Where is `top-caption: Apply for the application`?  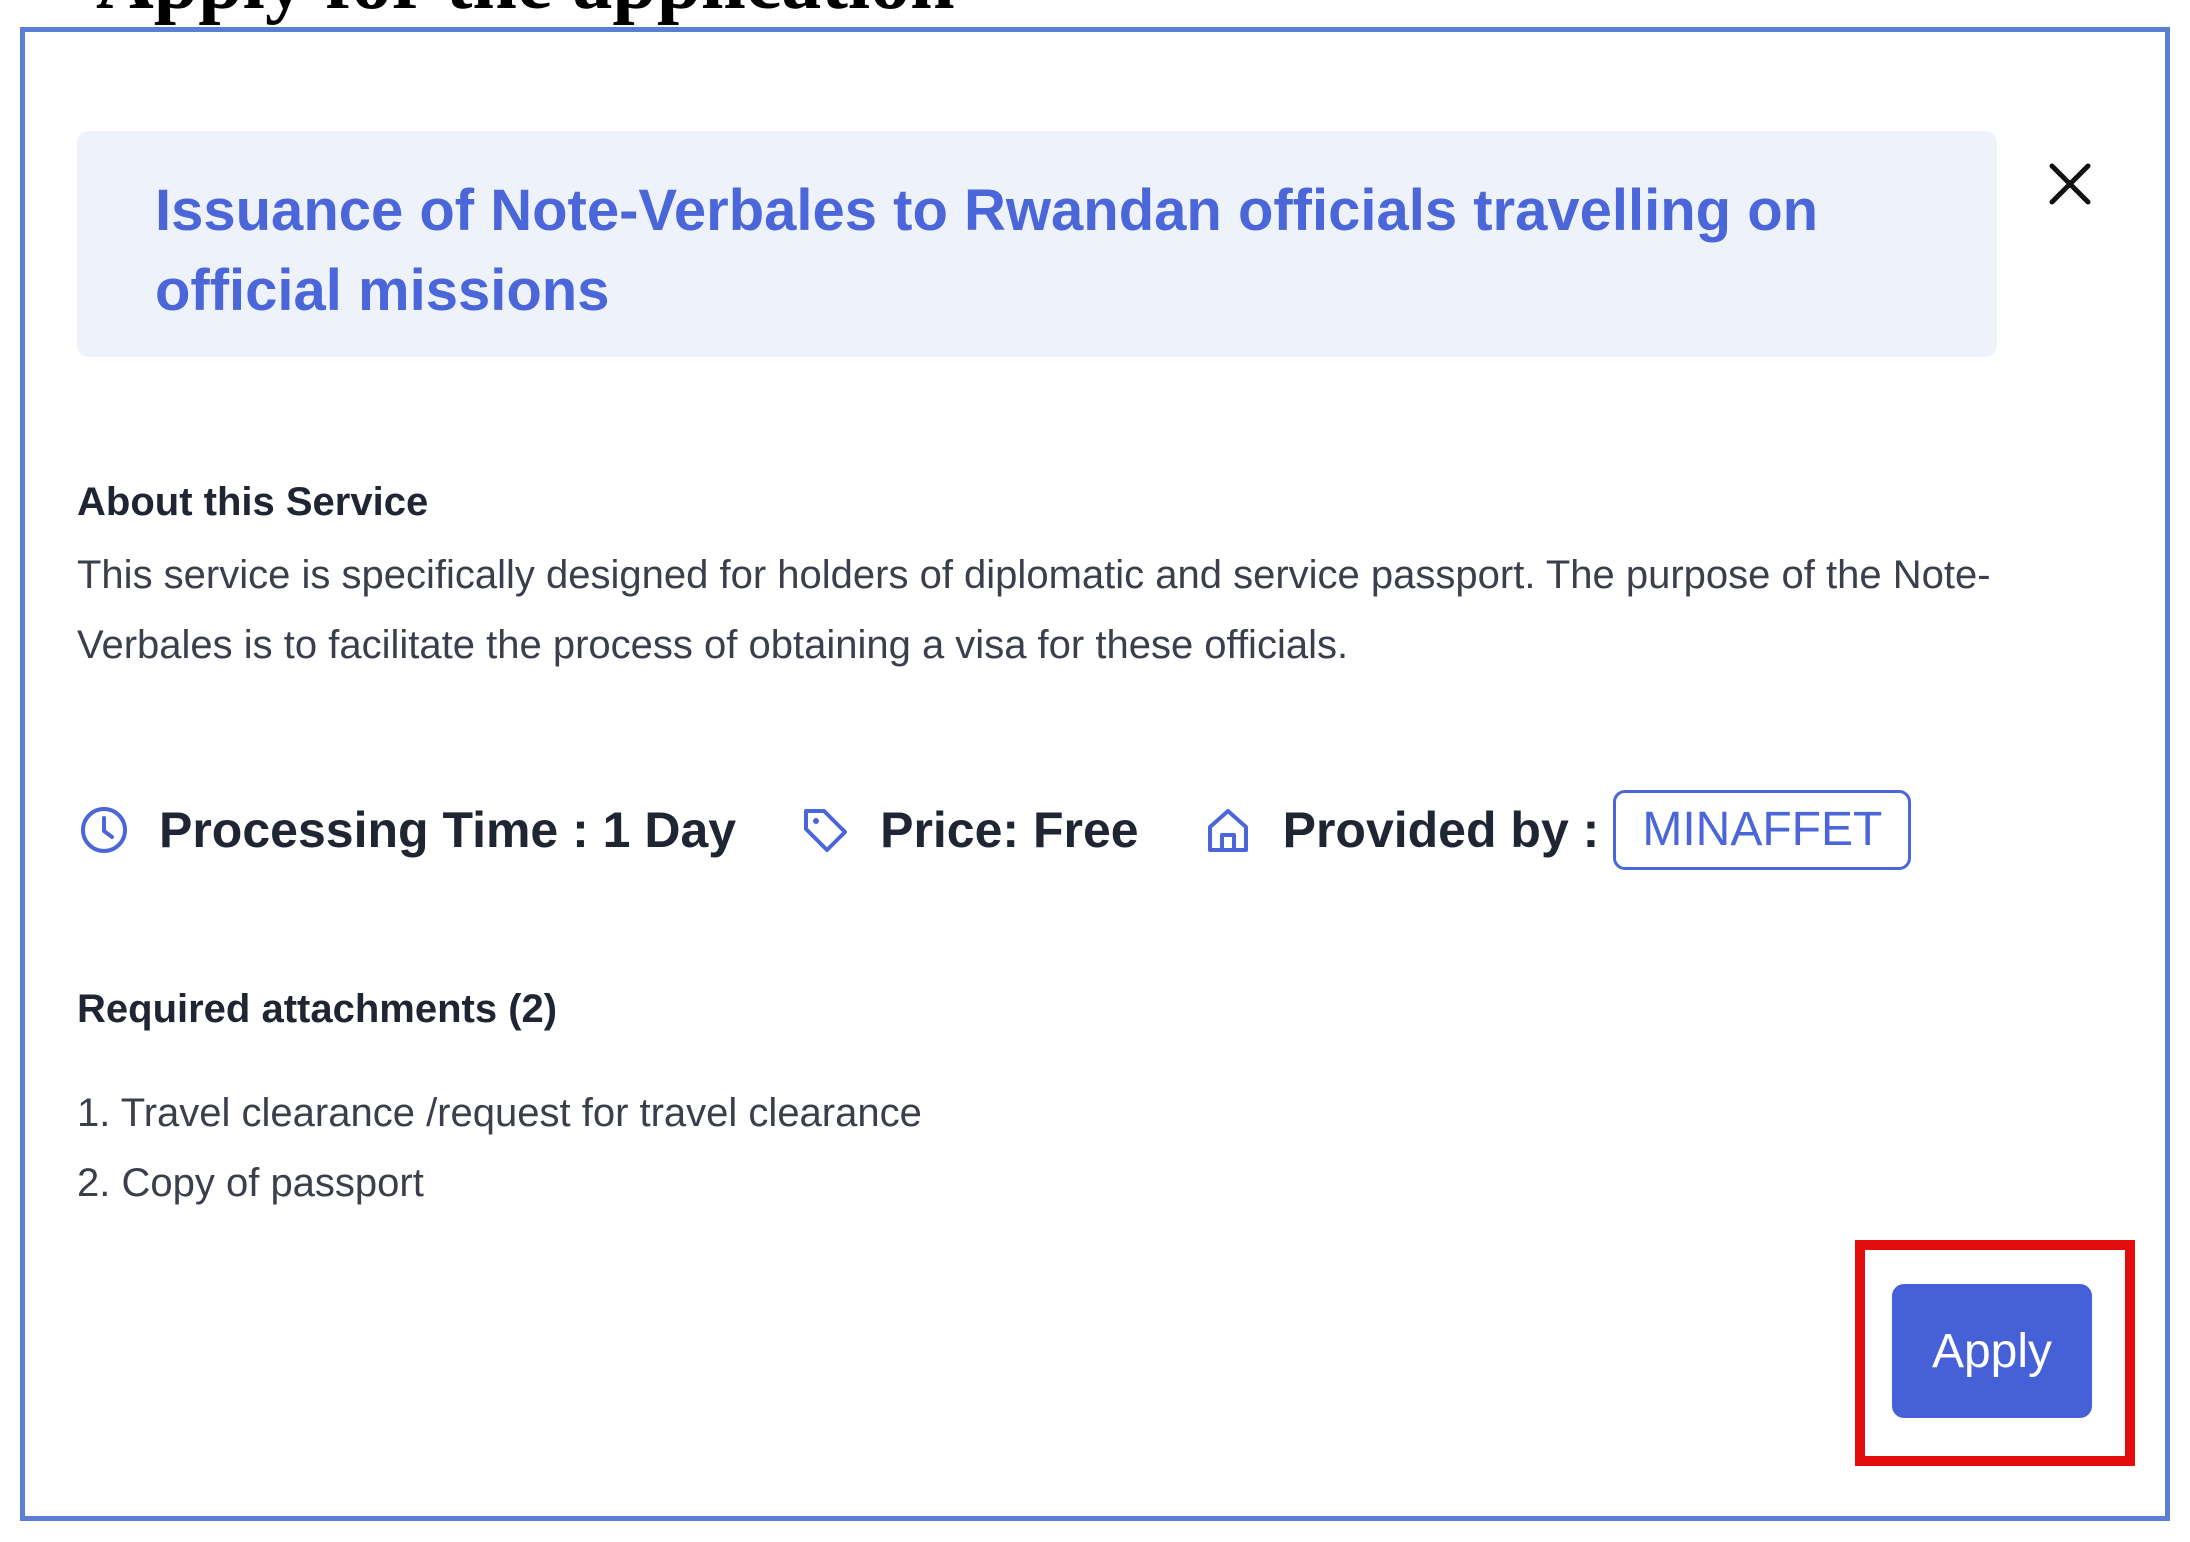 top-caption: Apply for the application is located at coordinates (525, 11).